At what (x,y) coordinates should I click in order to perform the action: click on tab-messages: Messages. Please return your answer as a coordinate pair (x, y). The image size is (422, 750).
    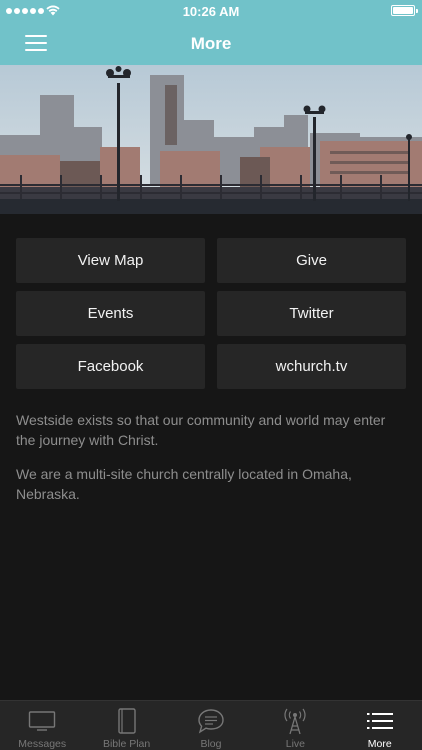
    Looking at the image, I should click on (42, 725).